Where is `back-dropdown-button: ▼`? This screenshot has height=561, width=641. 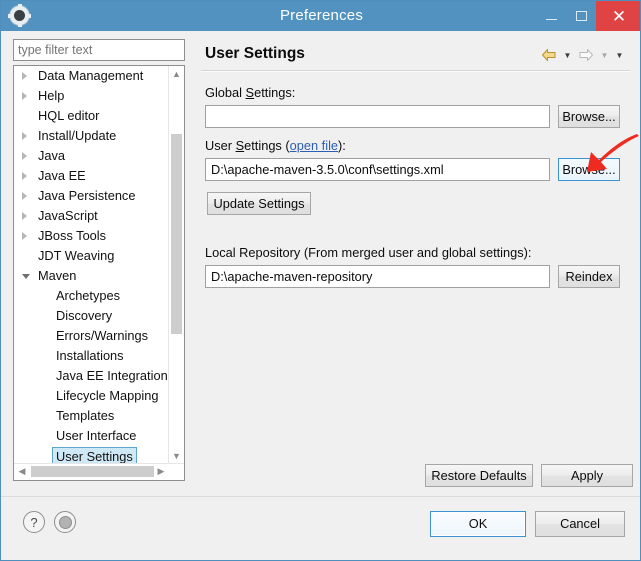 back-dropdown-button: ▼ is located at coordinates (567, 55).